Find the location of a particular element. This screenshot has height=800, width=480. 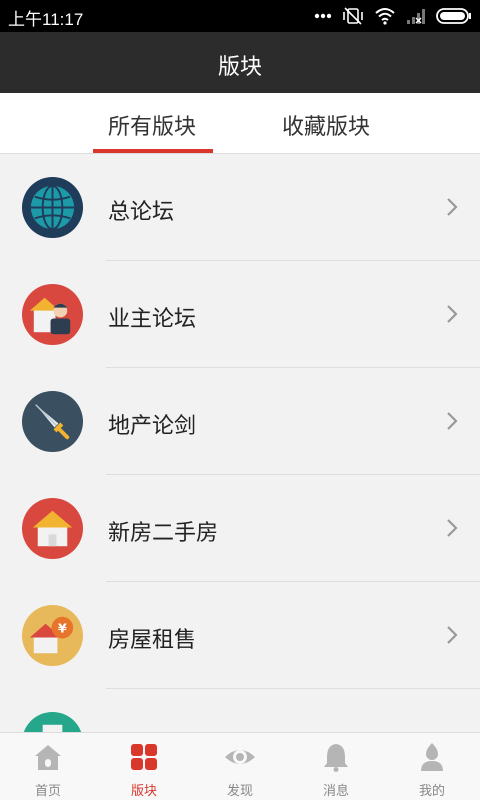

tab-bar: 所有版块 收藏版块 is located at coordinates (240, 123).